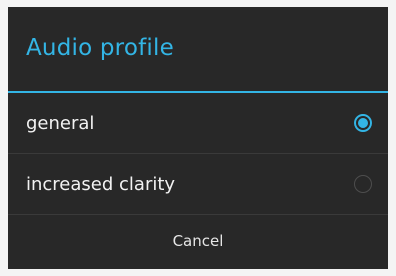 This screenshot has height=276, width=396. What do you see at coordinates (363, 184) in the screenshot?
I see `radio-unselected-icon` at bounding box center [363, 184].